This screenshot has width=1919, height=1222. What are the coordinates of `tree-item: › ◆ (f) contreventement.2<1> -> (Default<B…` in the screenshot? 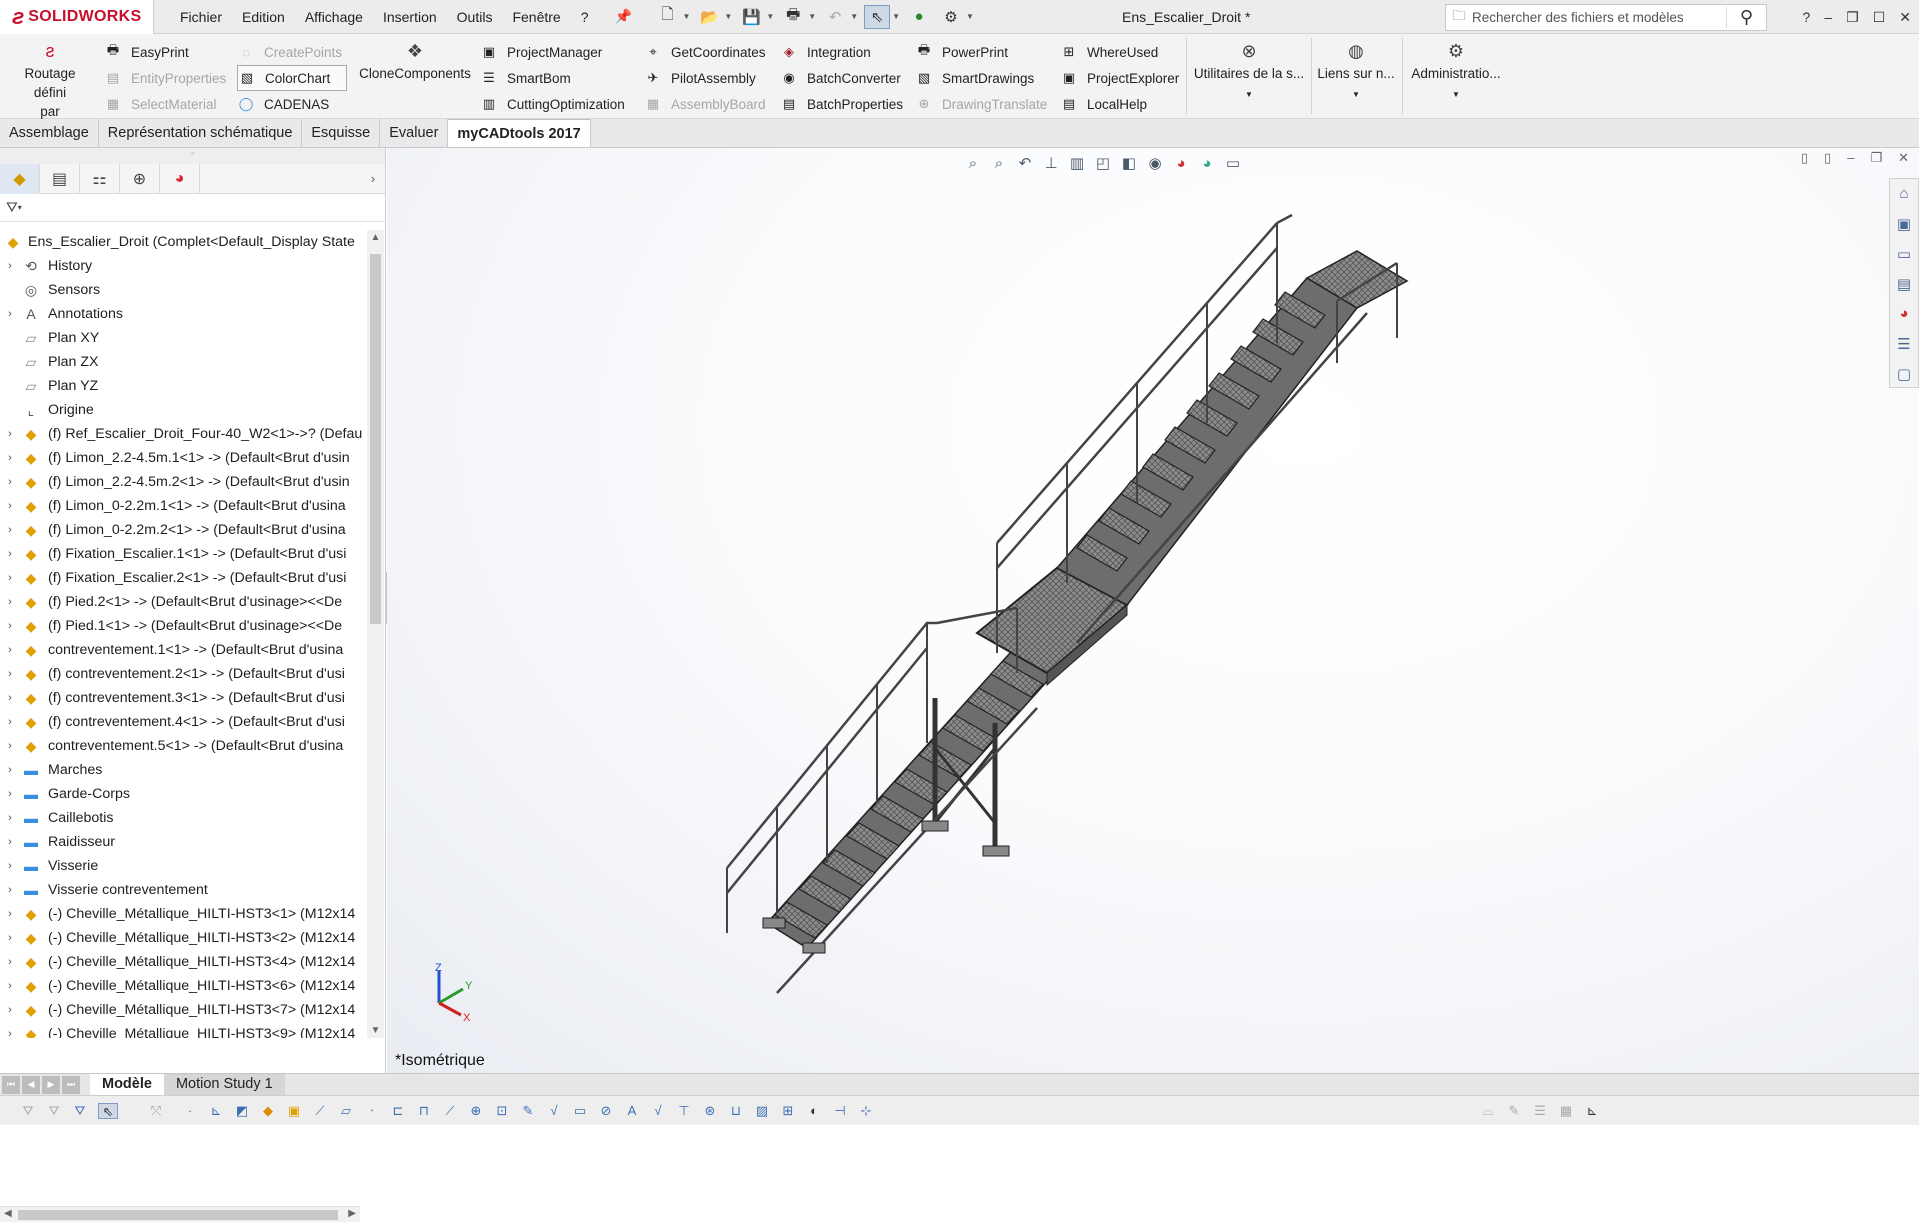 It's located at (183, 674).